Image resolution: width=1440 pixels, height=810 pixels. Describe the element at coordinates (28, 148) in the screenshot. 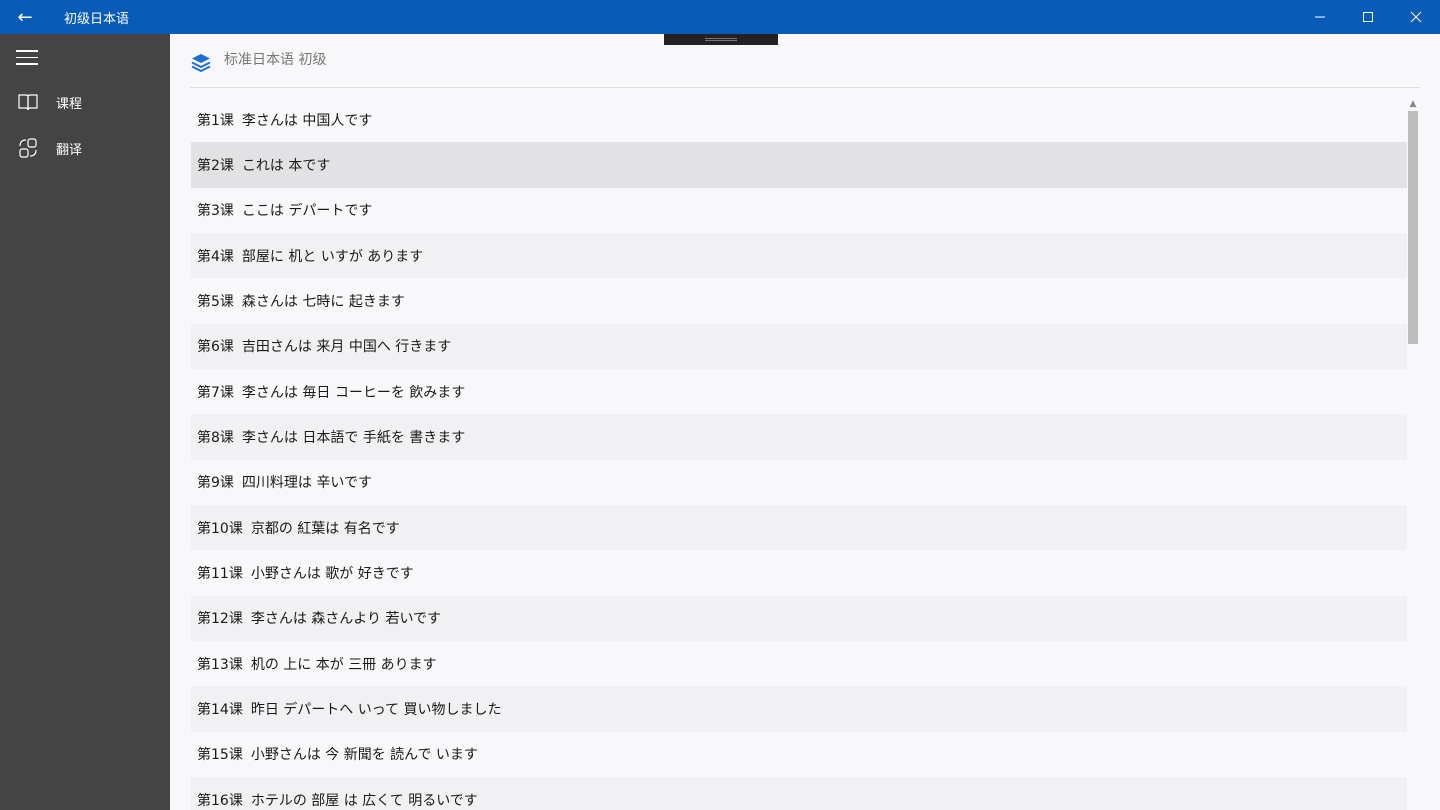

I see `translate-icon` at that location.